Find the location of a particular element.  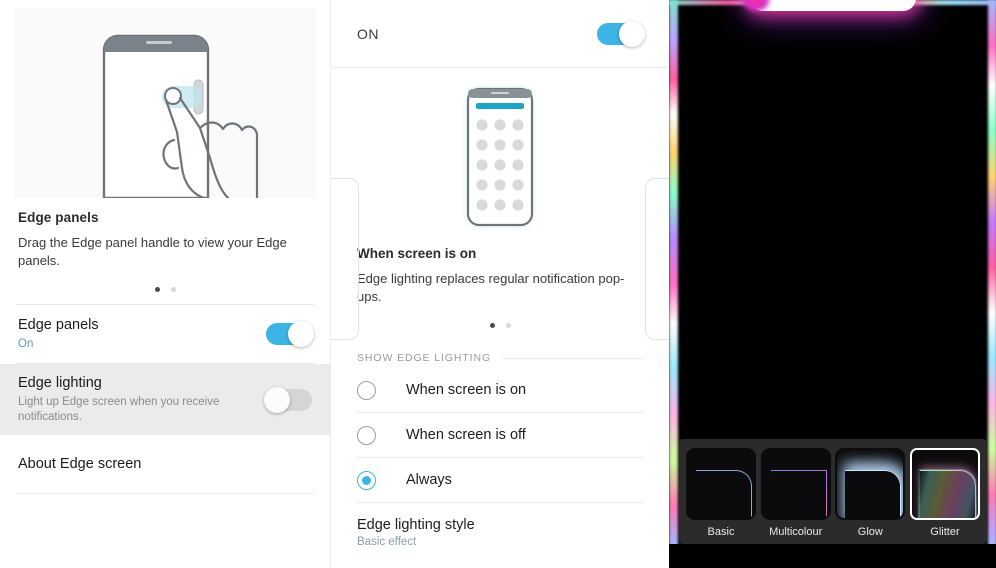

edge-panels-card-title: Edge panels is located at coordinates (58, 217).